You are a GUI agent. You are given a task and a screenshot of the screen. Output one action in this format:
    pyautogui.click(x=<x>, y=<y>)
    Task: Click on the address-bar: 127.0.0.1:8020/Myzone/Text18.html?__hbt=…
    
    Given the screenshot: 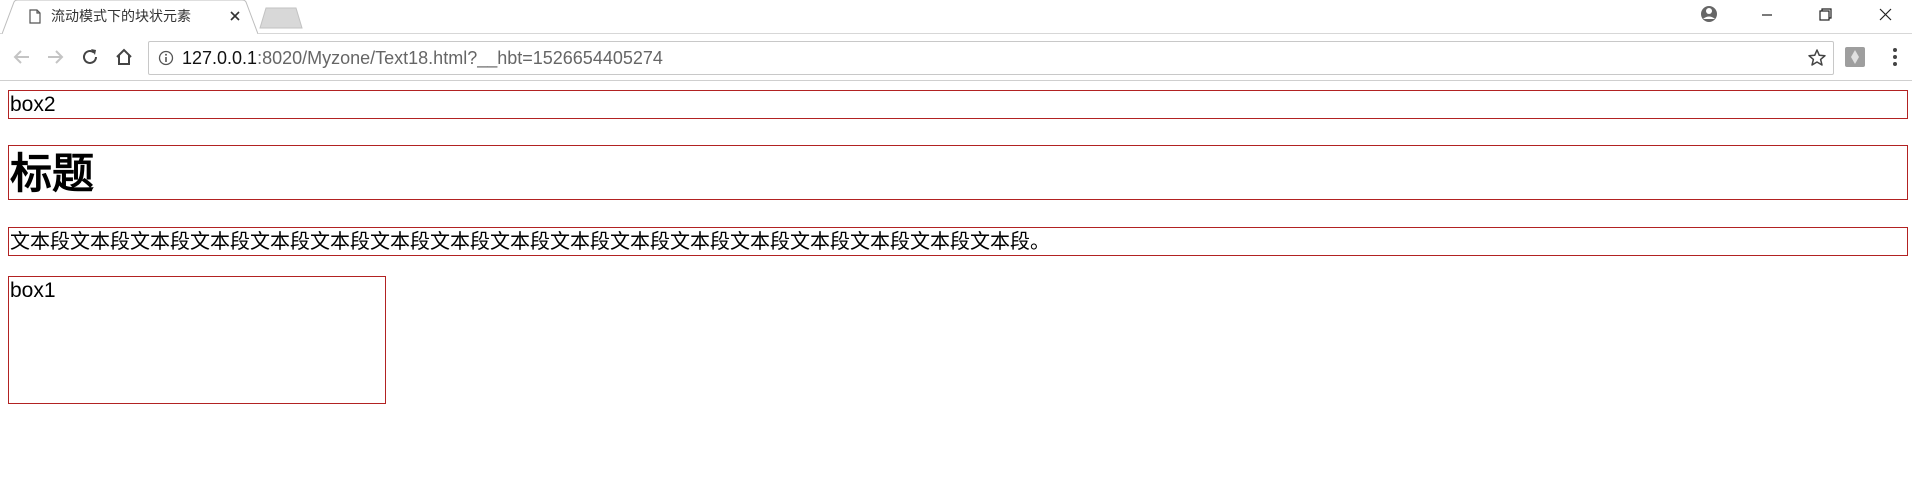 What is the action you would take?
    pyautogui.click(x=991, y=58)
    